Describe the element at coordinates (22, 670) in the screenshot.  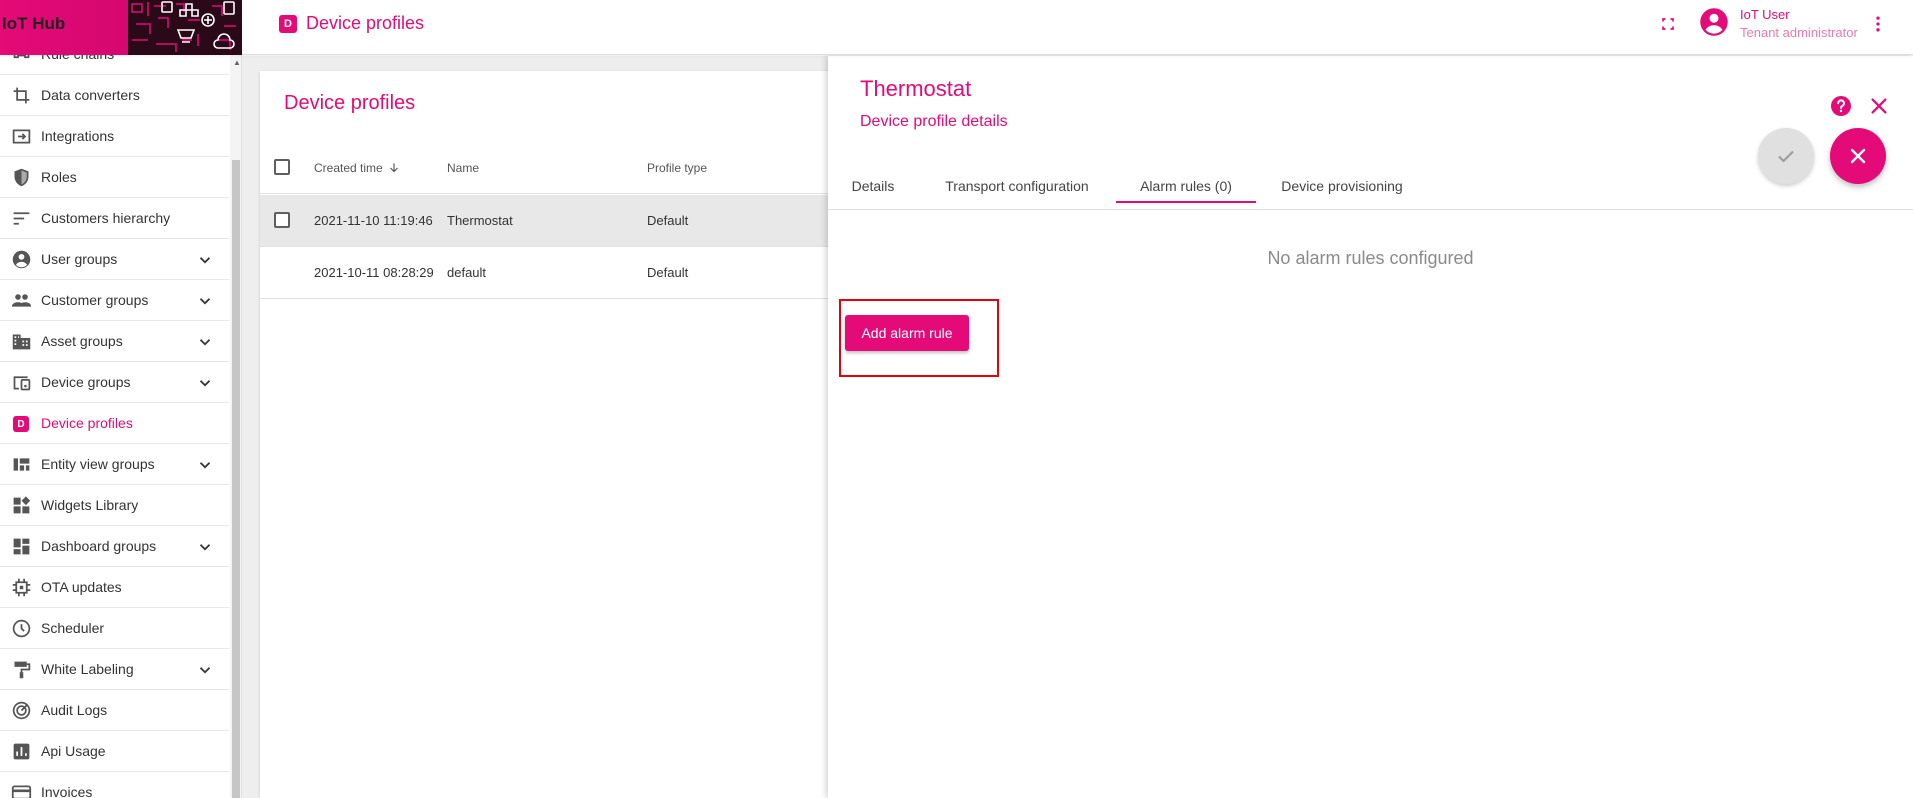
I see `format-paint-icon` at that location.